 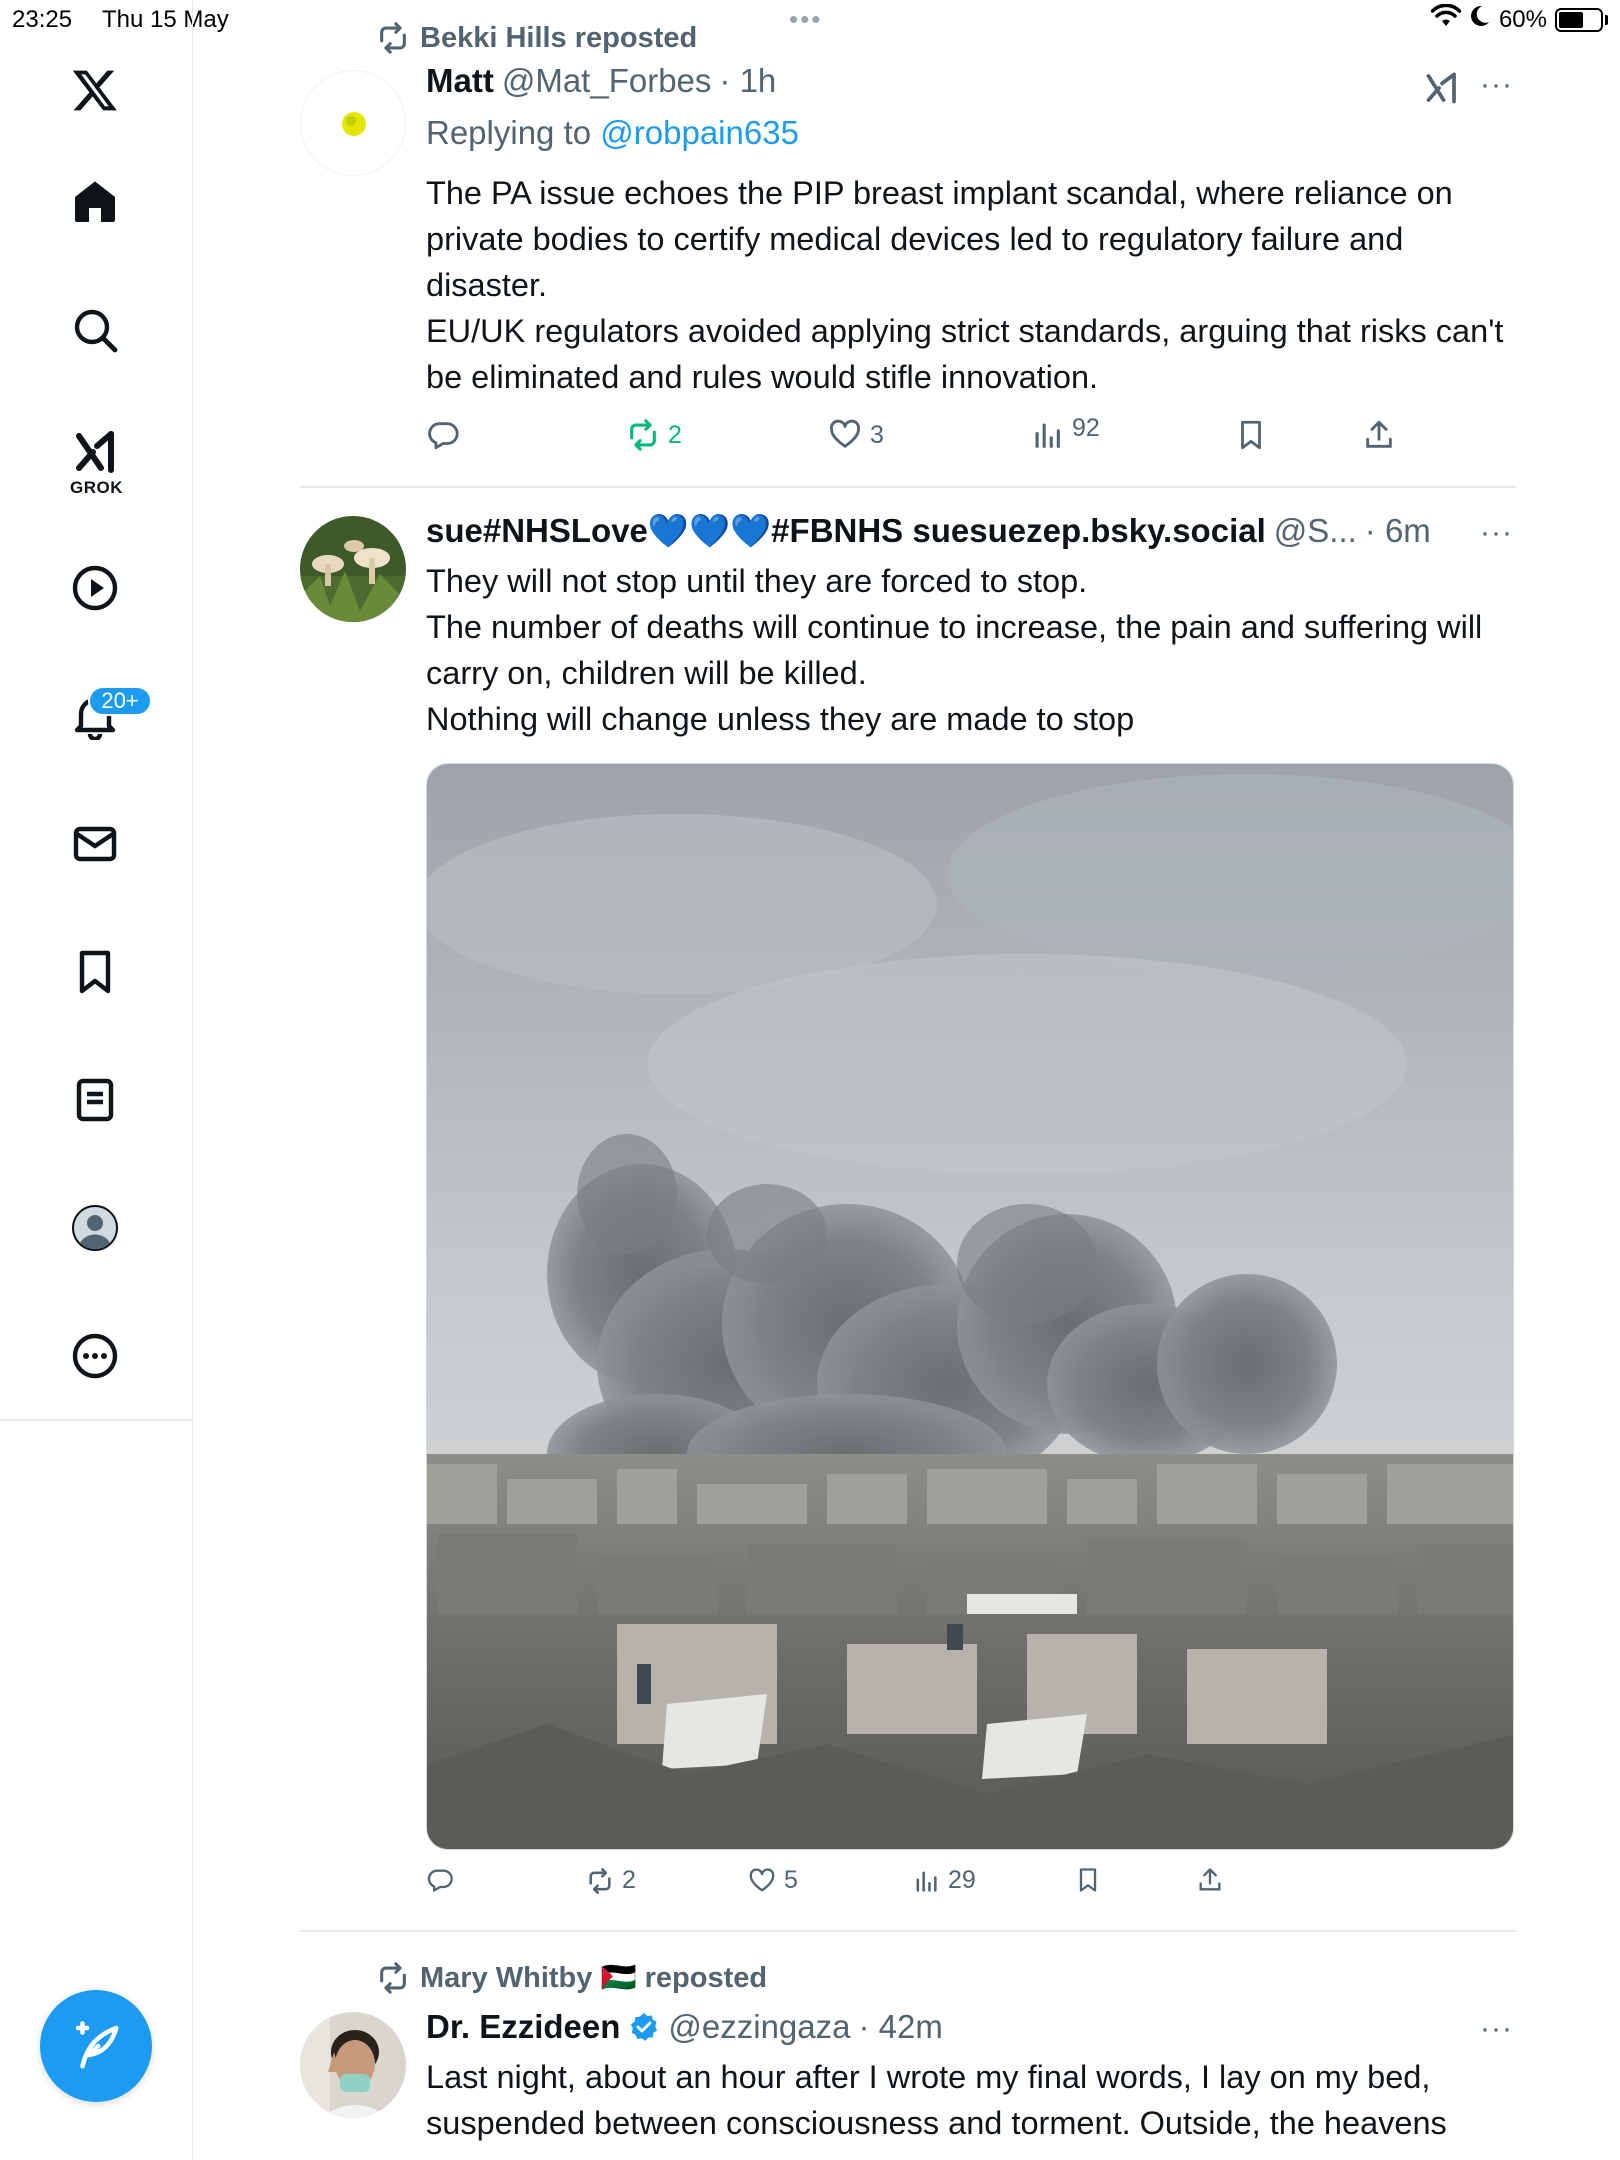 I want to click on tweet-time: · 6m, so click(x=1398, y=531).